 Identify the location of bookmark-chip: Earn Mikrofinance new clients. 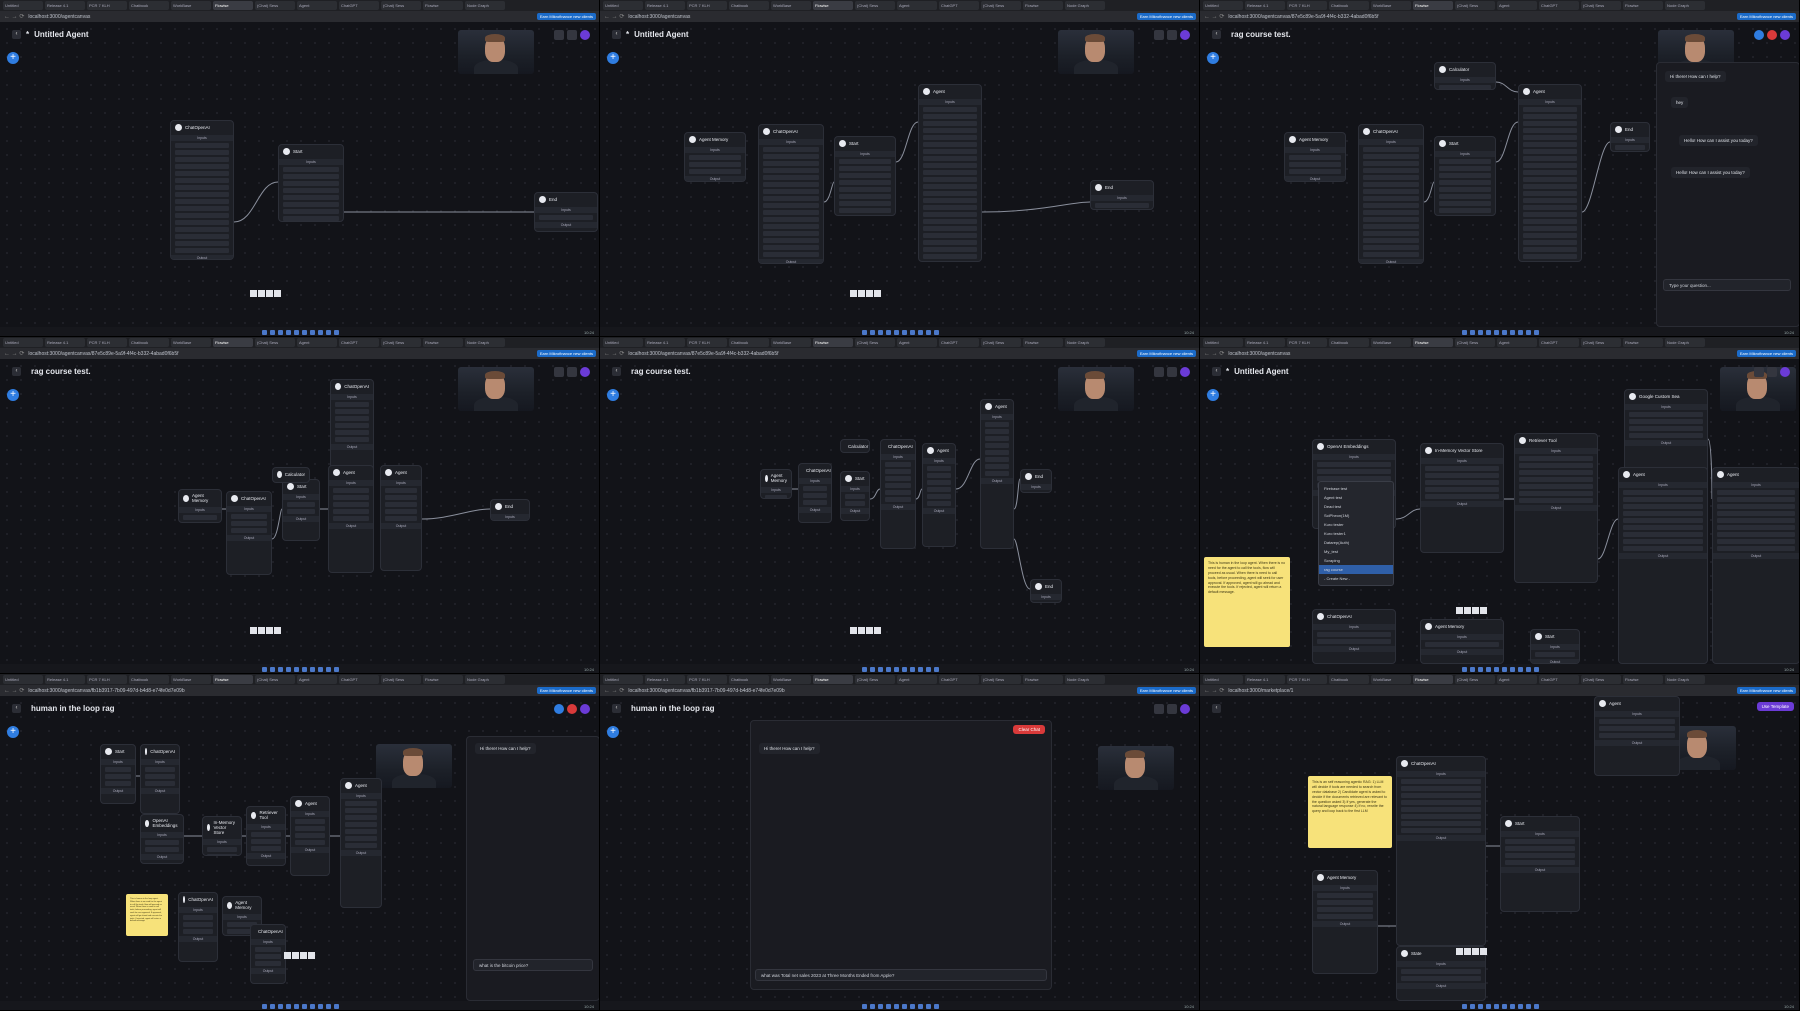
(1166, 16).